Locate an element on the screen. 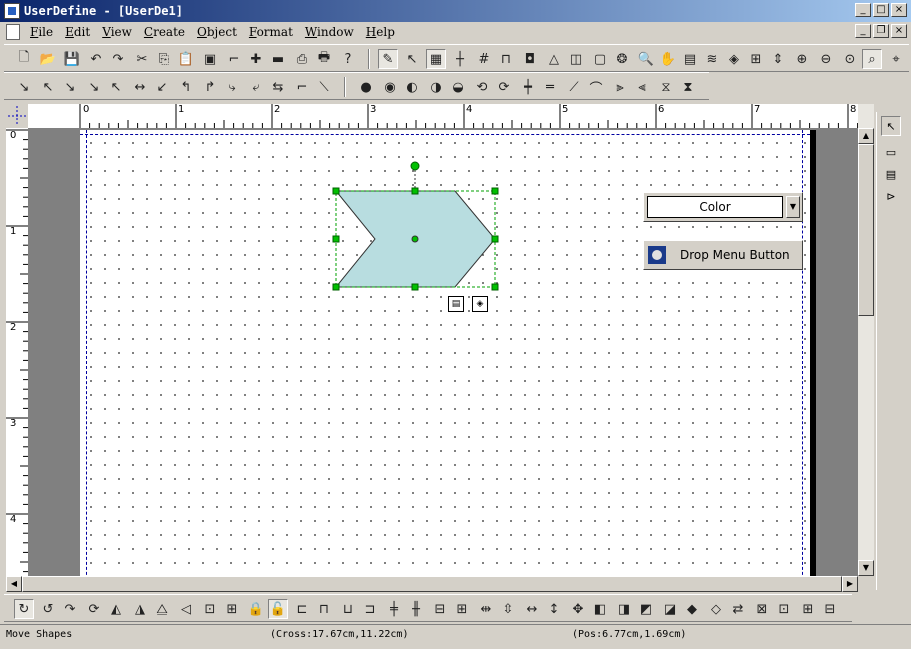 The width and height of the screenshot is (911, 649). vertical-scroll-thumb is located at coordinates (866, 230).